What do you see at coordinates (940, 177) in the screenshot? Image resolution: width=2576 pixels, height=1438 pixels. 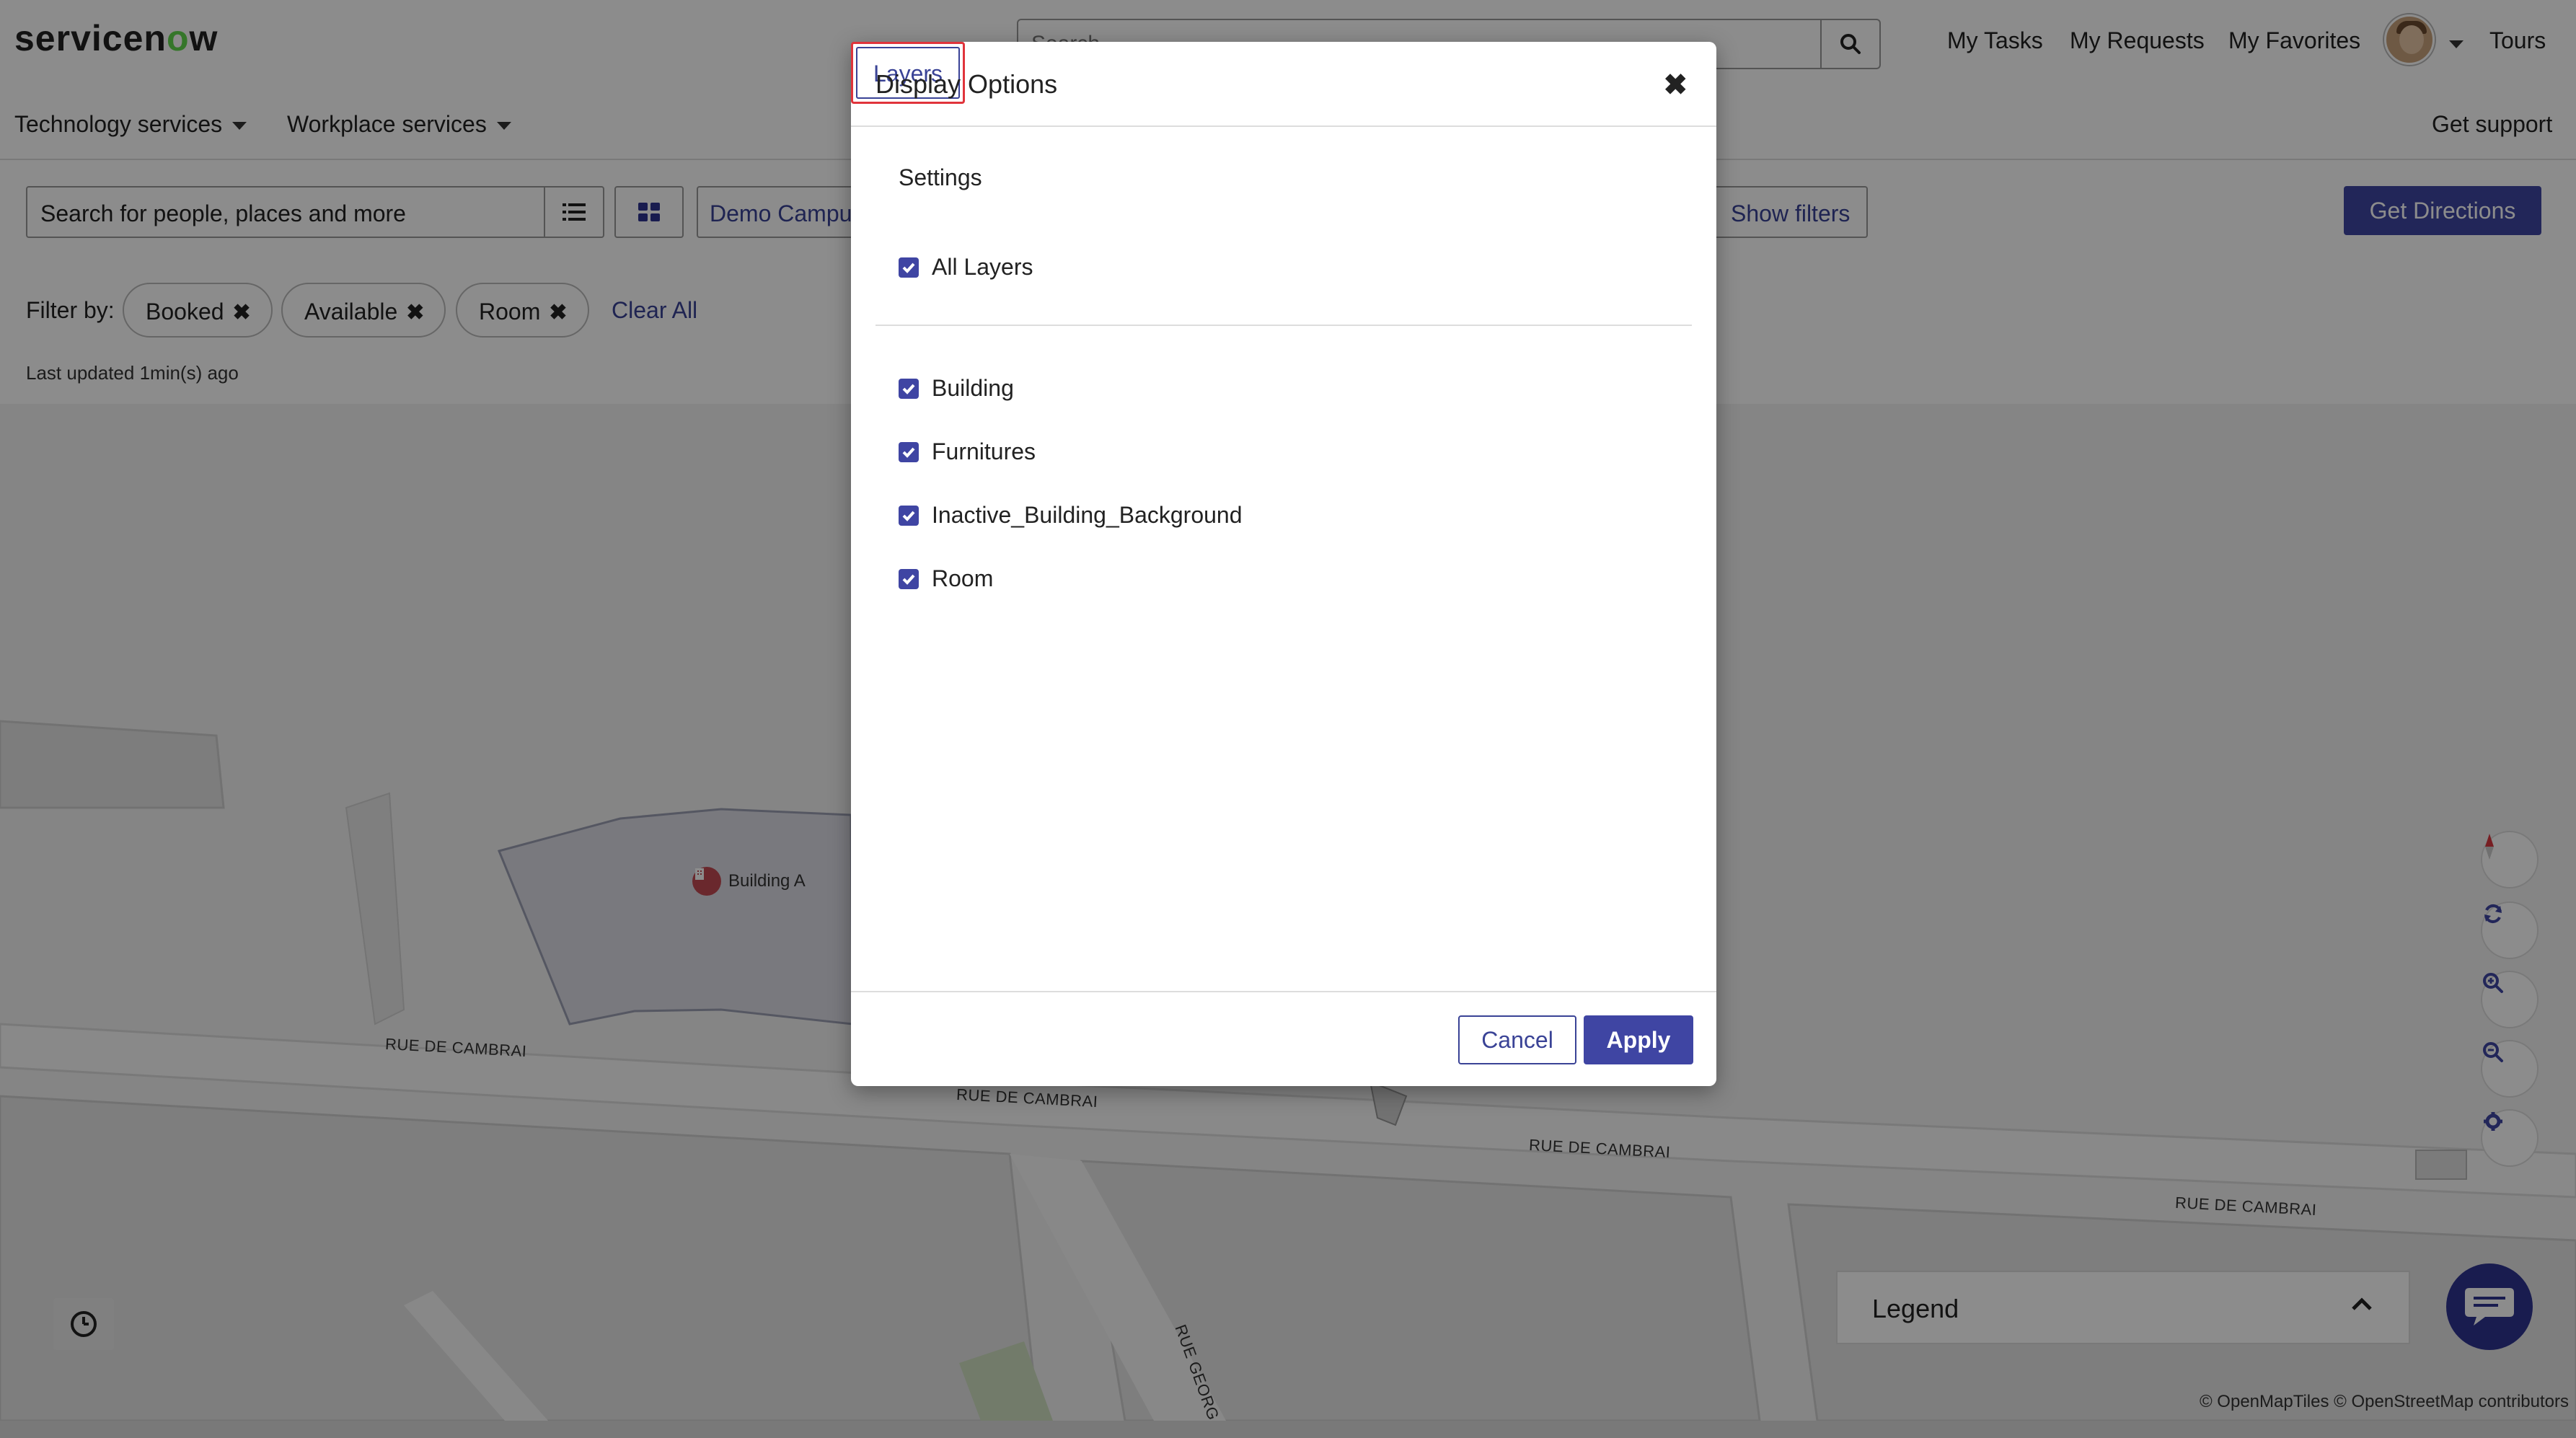 I see `tab-settings: Settings` at bounding box center [940, 177].